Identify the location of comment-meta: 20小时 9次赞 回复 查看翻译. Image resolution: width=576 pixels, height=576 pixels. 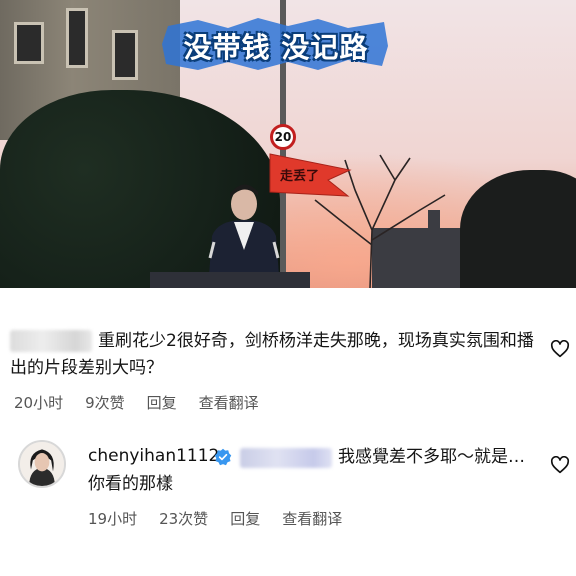
(136, 402).